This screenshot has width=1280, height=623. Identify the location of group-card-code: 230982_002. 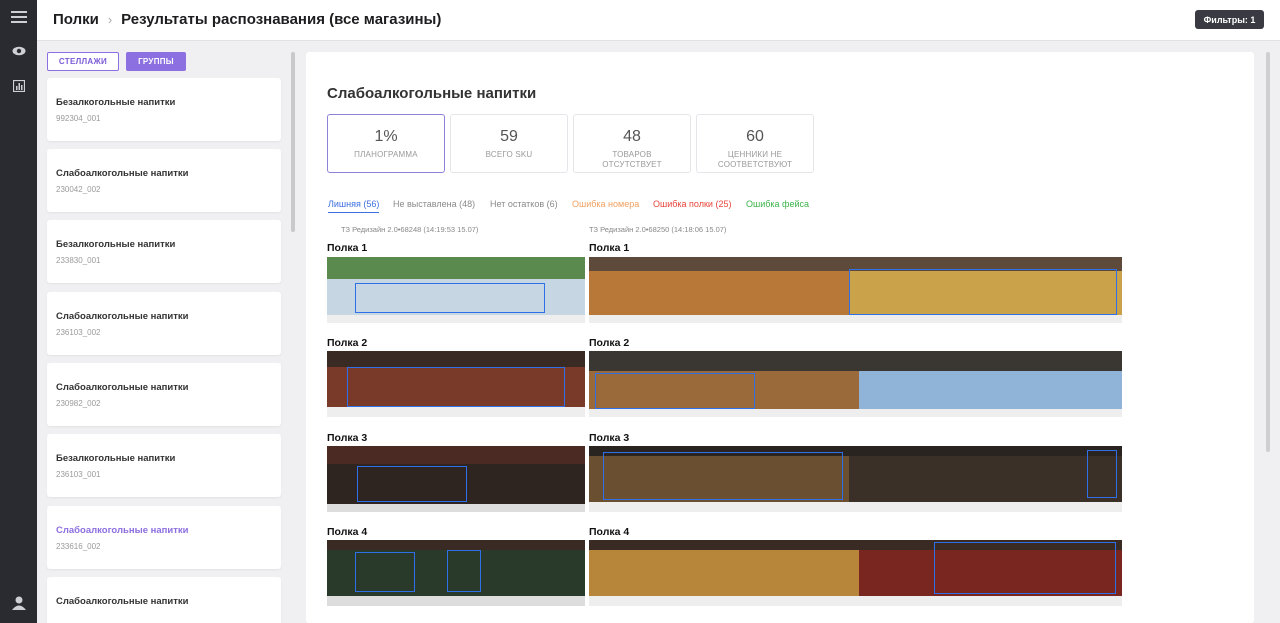
(78, 403).